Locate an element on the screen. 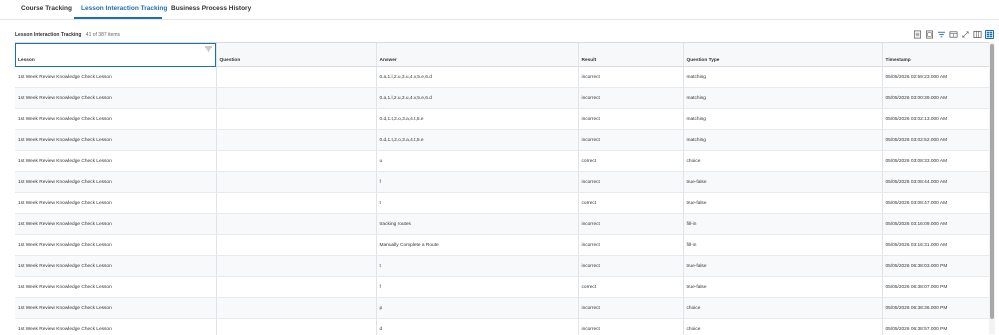 This screenshot has width=999, height=335. filter-icon is located at coordinates (941, 34).